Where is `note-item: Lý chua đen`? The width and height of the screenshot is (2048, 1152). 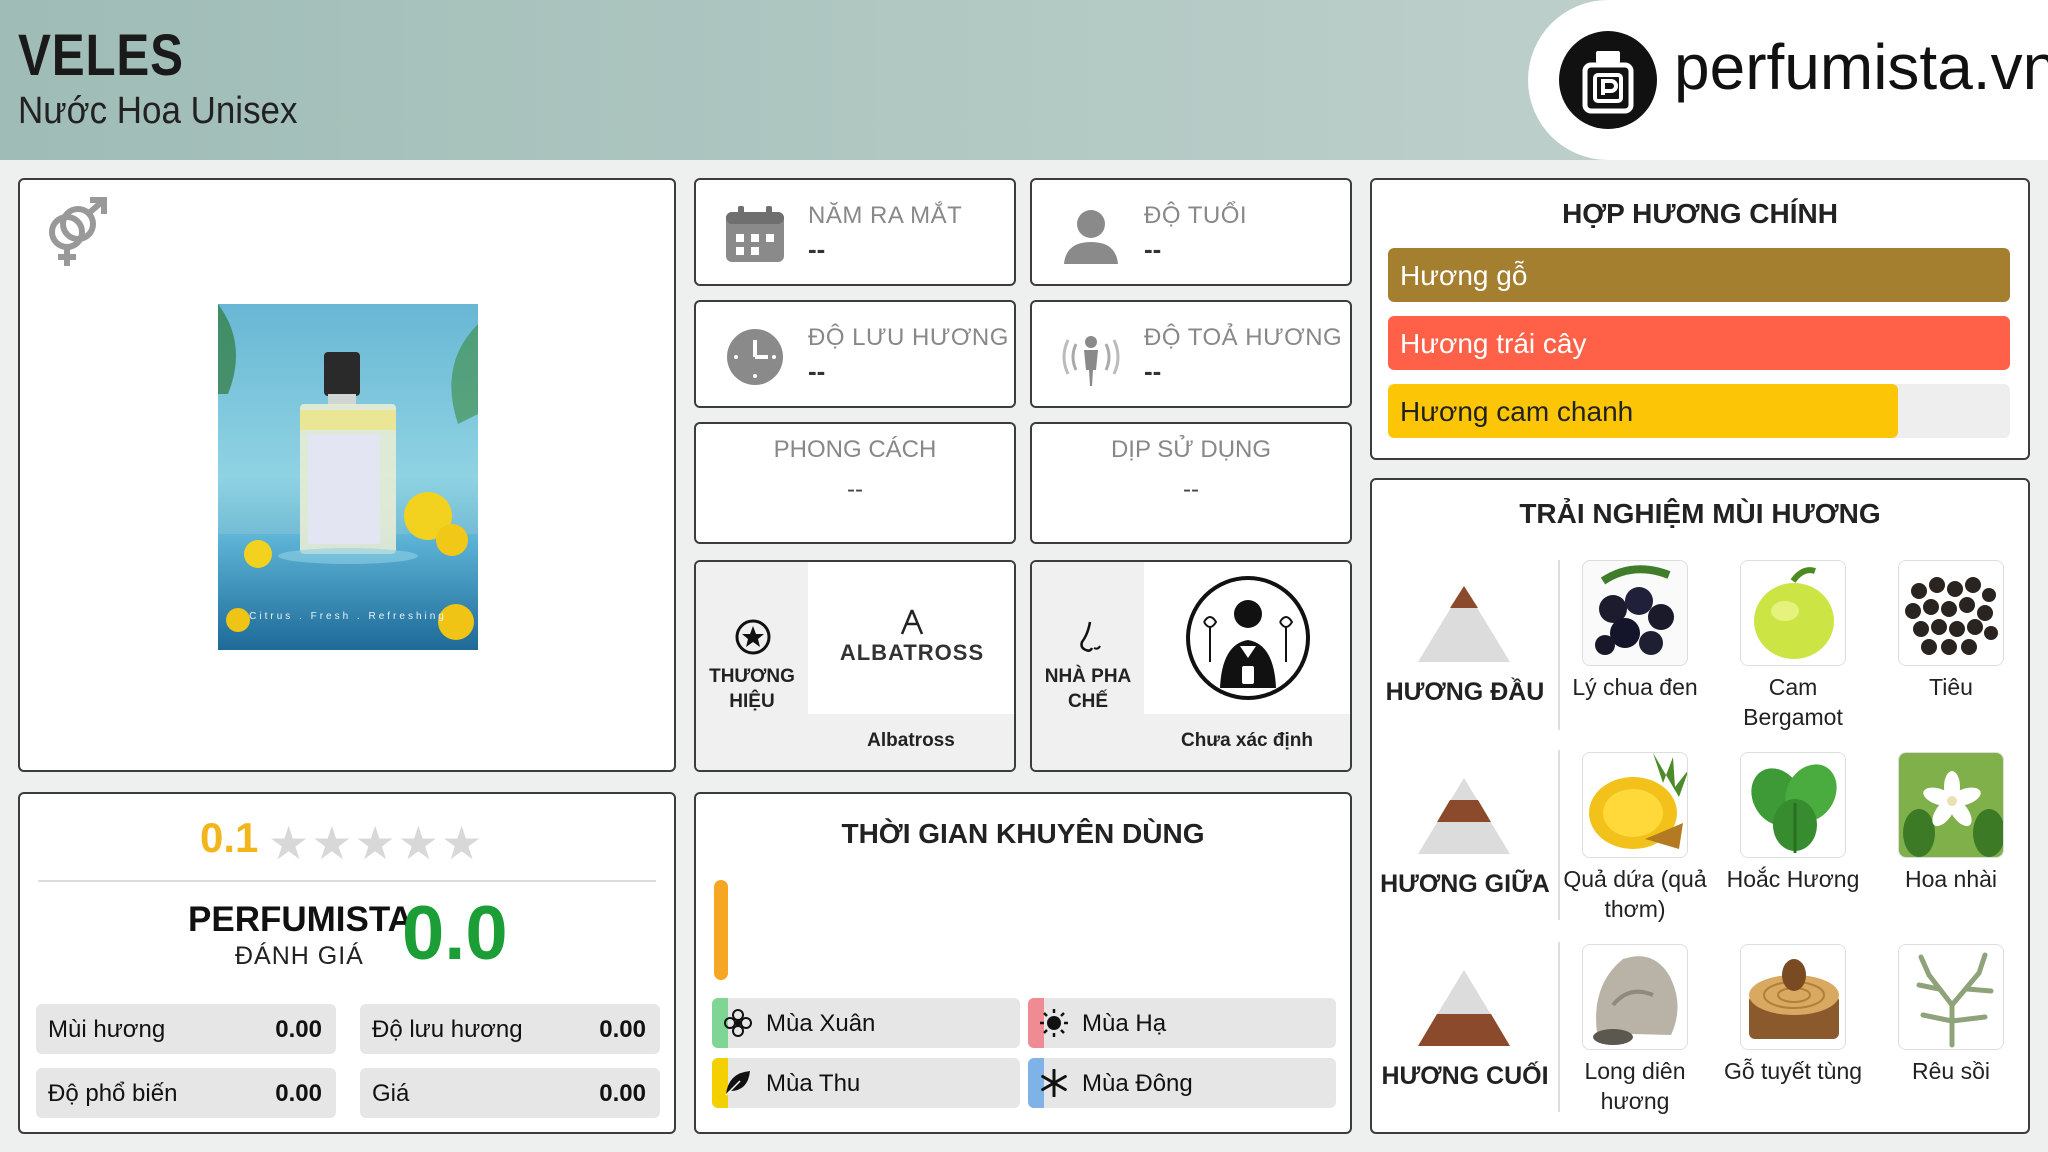 note-item: Lý chua đen is located at coordinates (1635, 631).